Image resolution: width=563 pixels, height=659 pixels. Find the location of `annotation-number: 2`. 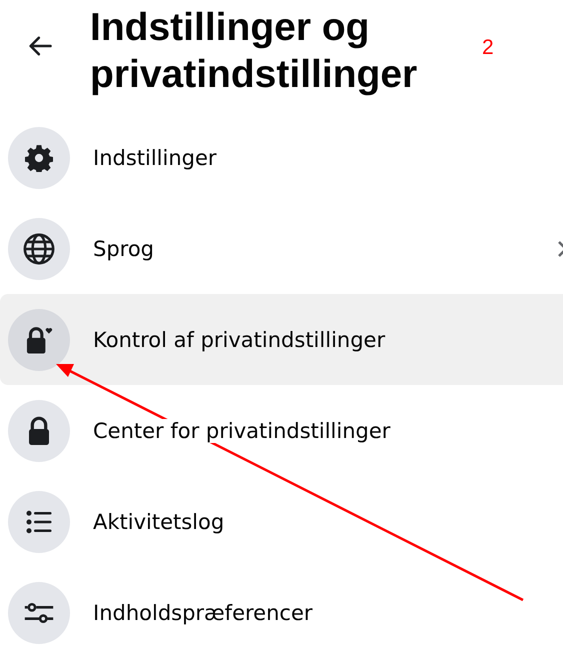

annotation-number: 2 is located at coordinates (488, 48).